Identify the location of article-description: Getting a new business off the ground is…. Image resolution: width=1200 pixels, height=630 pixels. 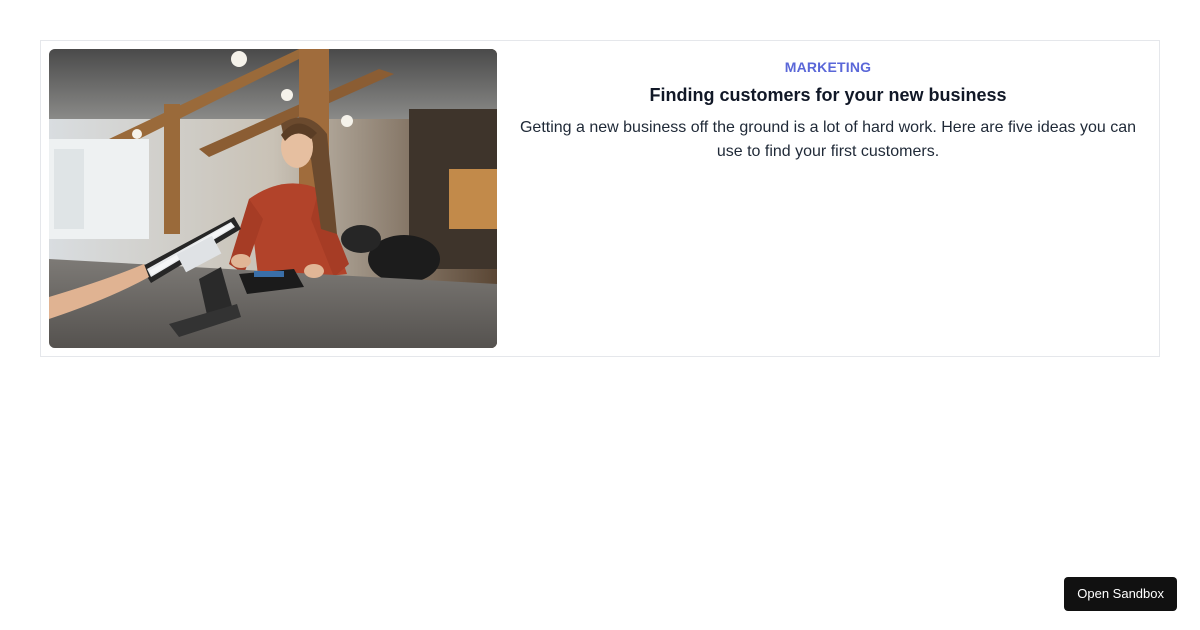
(828, 139).